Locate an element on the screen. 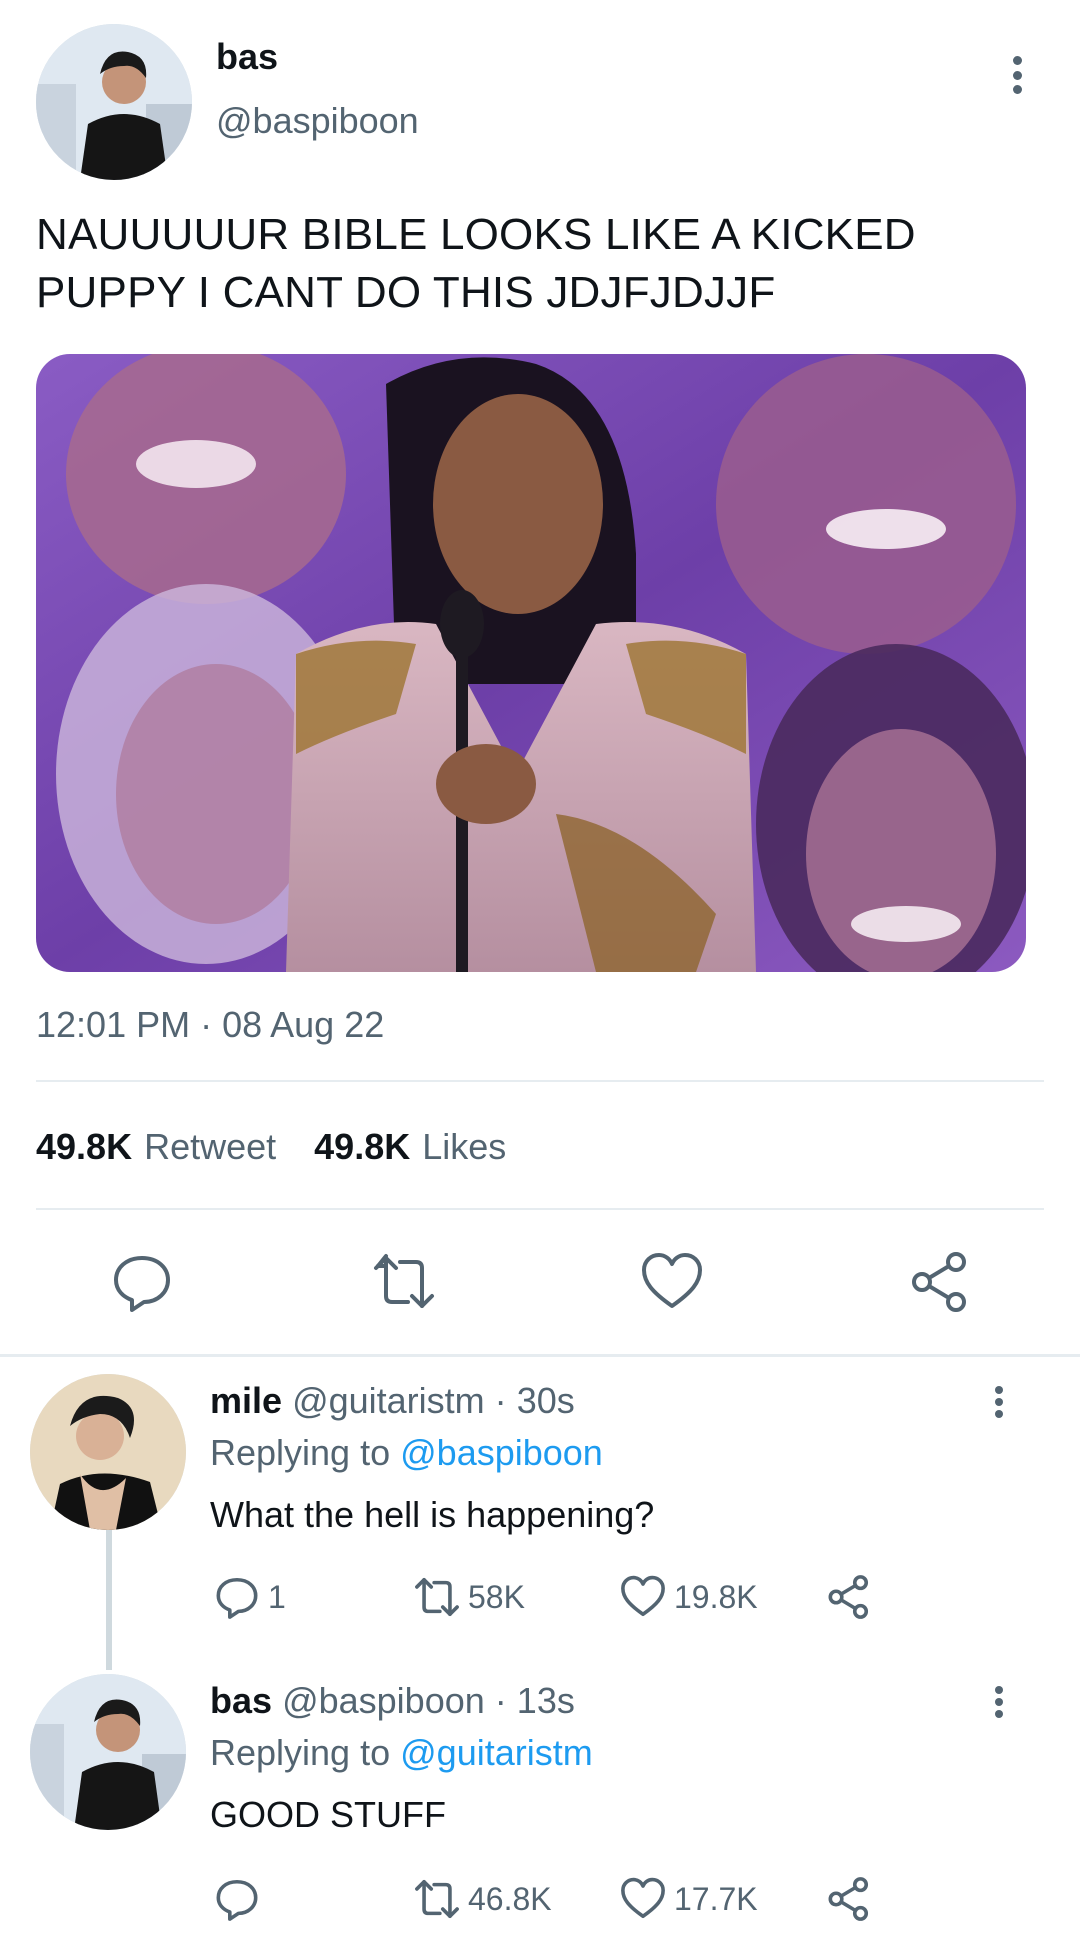 This screenshot has width=1080, height=1951. like-count: 17.7K is located at coordinates (716, 1898).